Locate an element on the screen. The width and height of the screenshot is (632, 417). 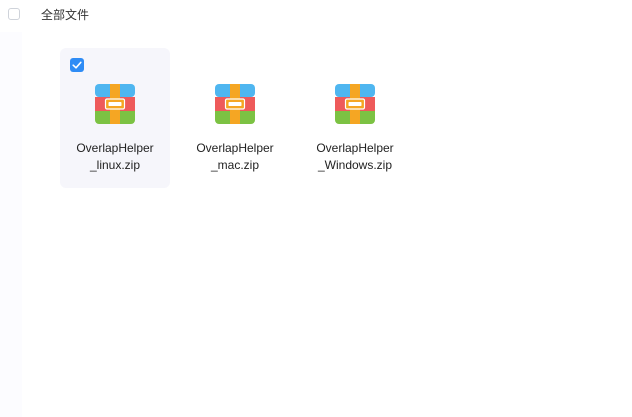
file-item-linux-zip: OverlapHelper _linux.zip is located at coordinates (115, 118).